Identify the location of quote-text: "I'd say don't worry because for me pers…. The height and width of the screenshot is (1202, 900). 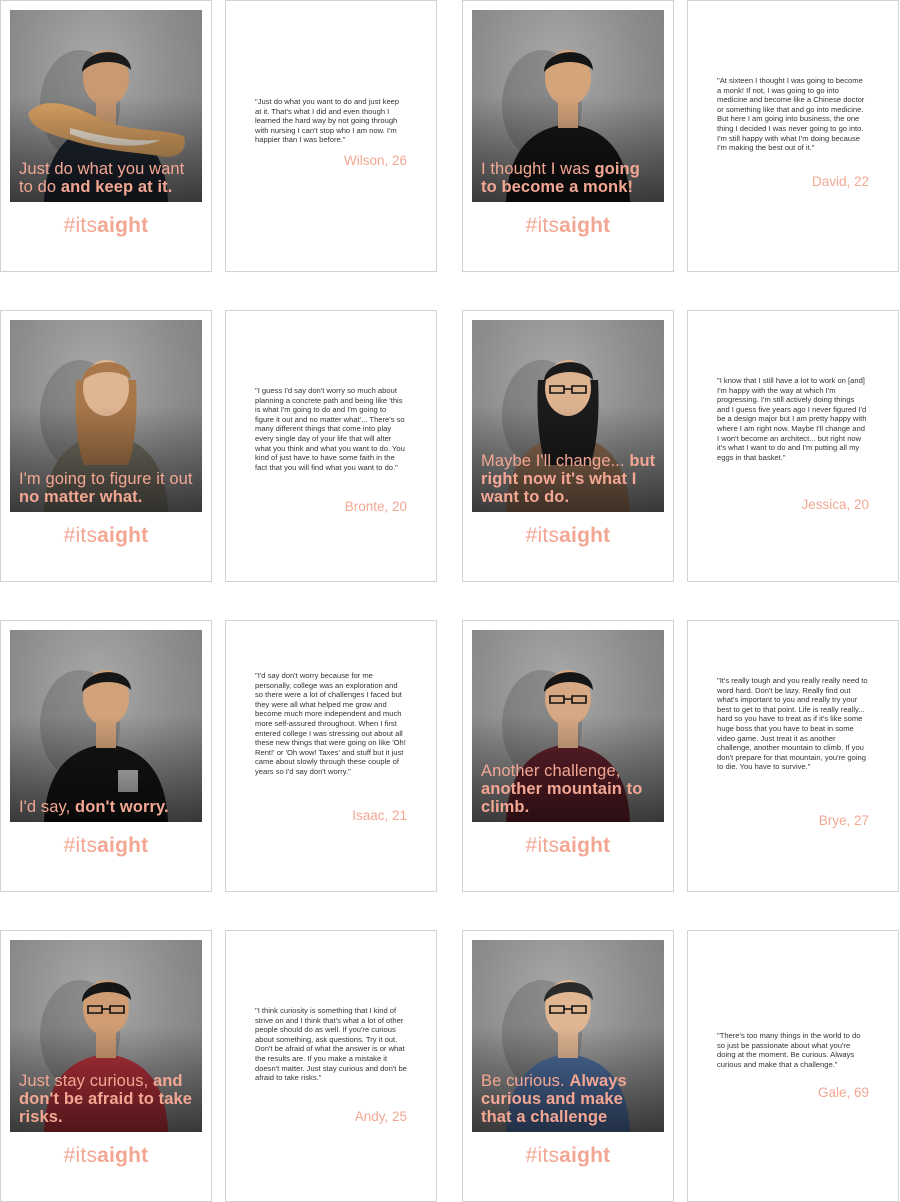
(330, 723).